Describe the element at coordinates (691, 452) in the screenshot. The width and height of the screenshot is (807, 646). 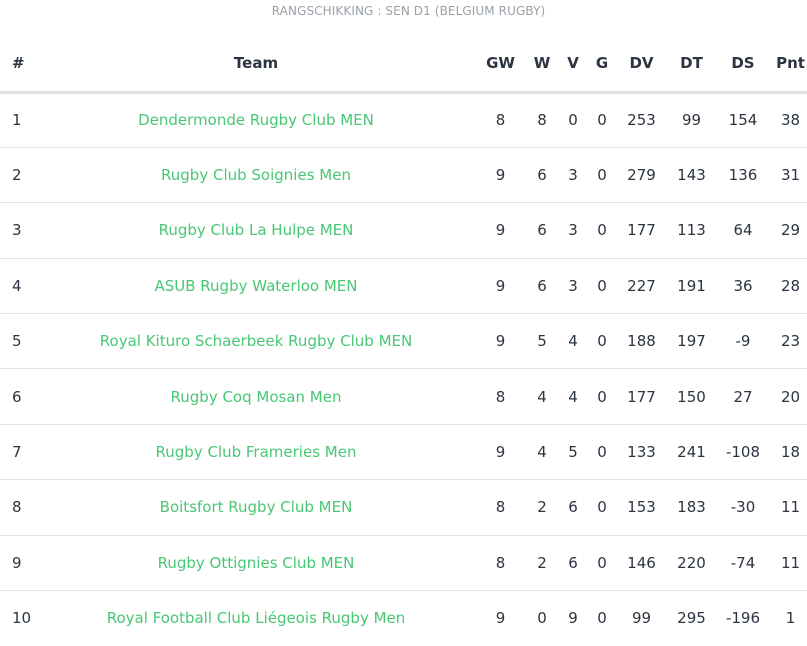
I see `cell-points-against: 241` at that location.